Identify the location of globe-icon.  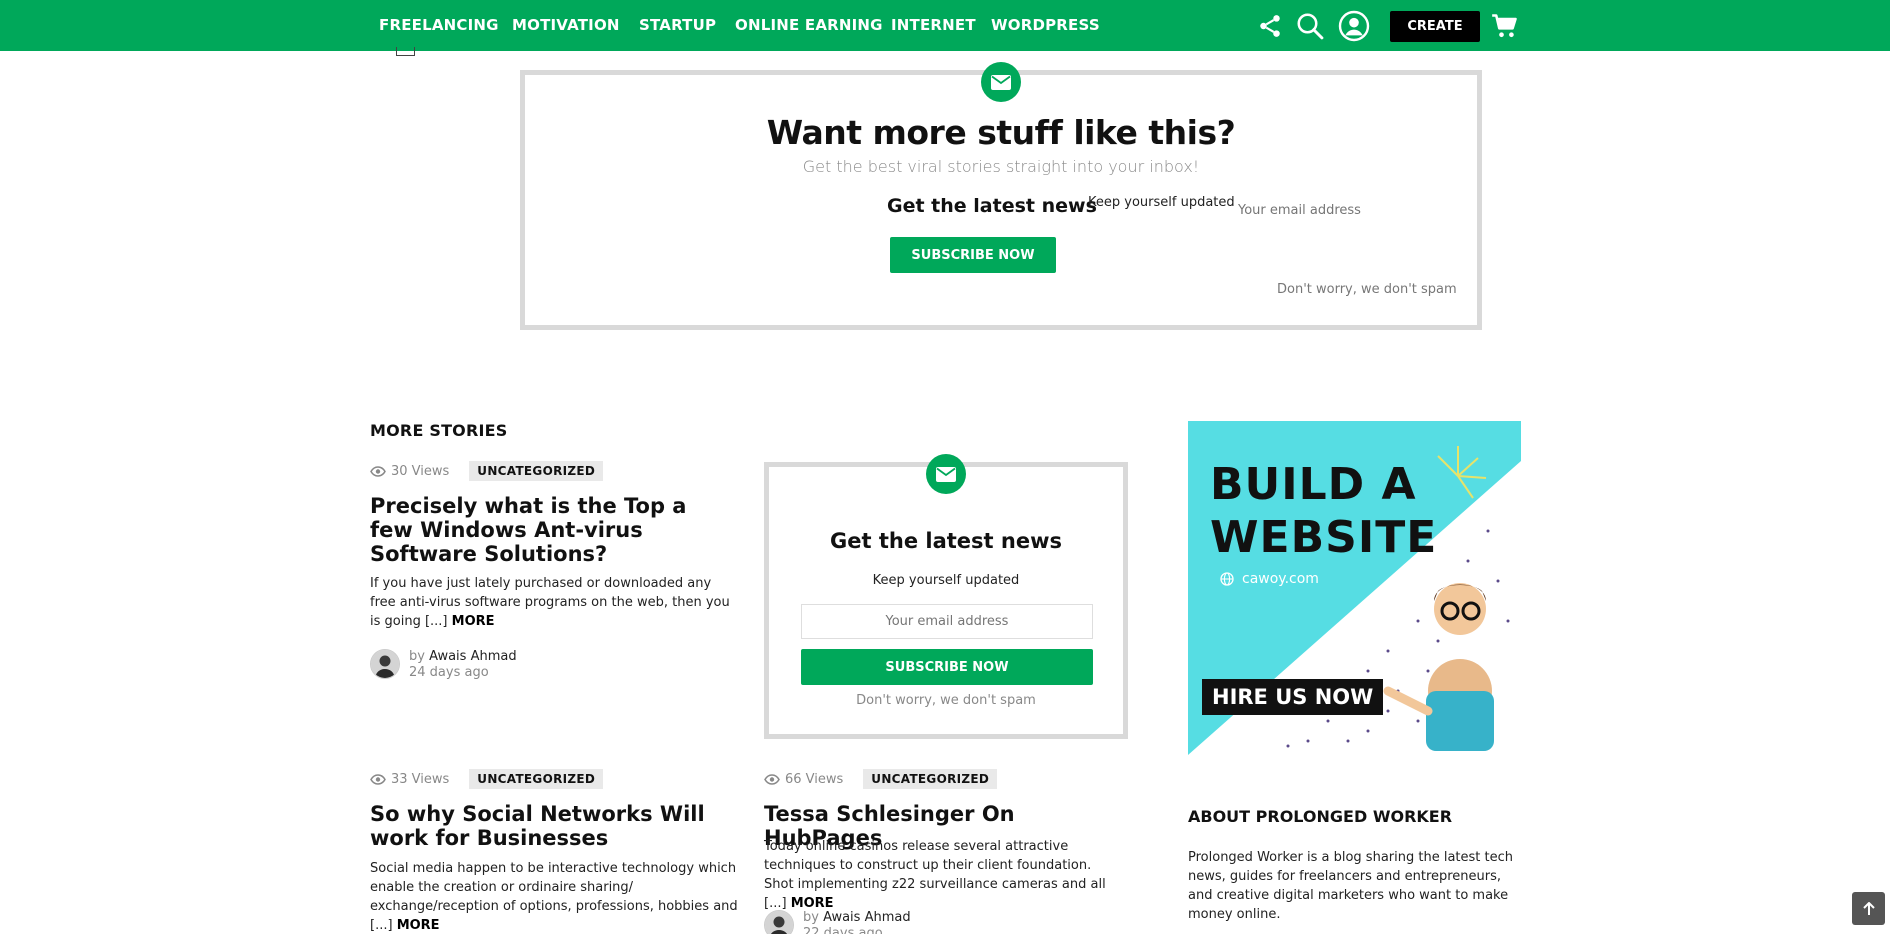
(1227, 579).